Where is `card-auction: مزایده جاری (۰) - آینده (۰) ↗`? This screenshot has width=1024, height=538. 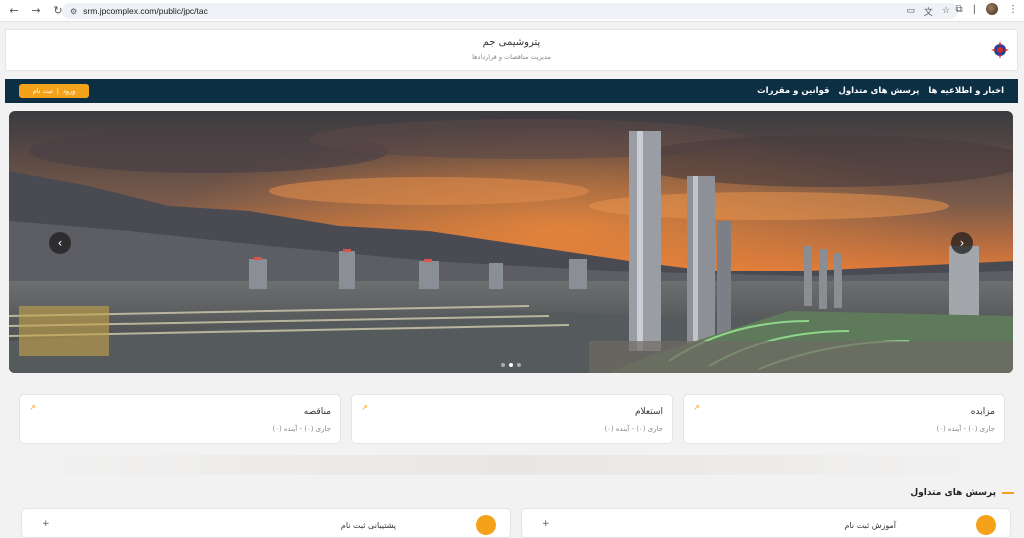 card-auction: مزایده جاری (۰) - آینده (۰) ↗ is located at coordinates (844, 419).